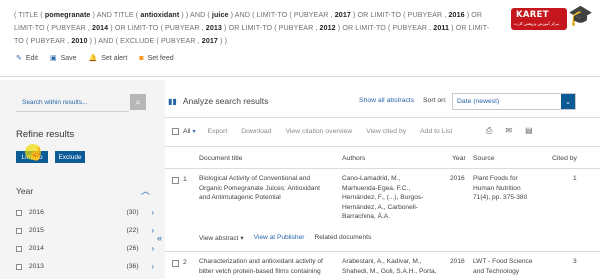 The width and height of the screenshot is (600, 279). What do you see at coordinates (159, 238) in the screenshot?
I see `collapse-sidebar-icon: «` at bounding box center [159, 238].